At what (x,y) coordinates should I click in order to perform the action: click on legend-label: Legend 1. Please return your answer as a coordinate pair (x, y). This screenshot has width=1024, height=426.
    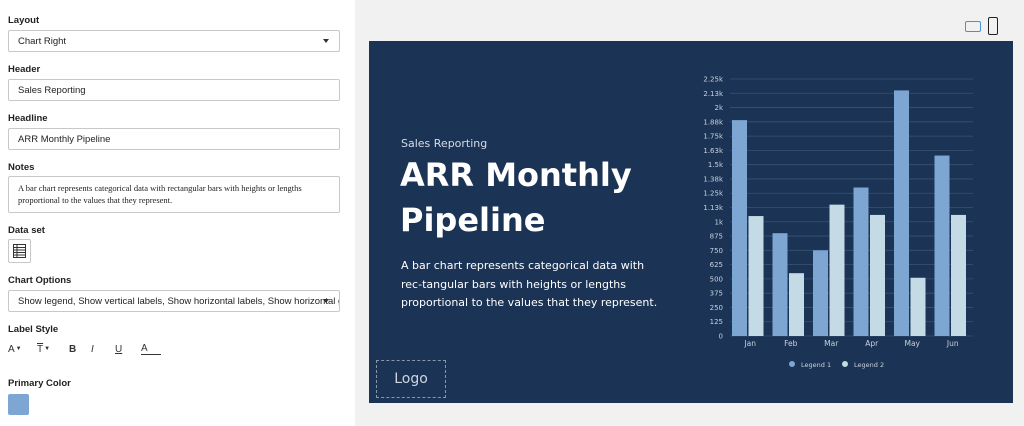
    Looking at the image, I should click on (816, 365).